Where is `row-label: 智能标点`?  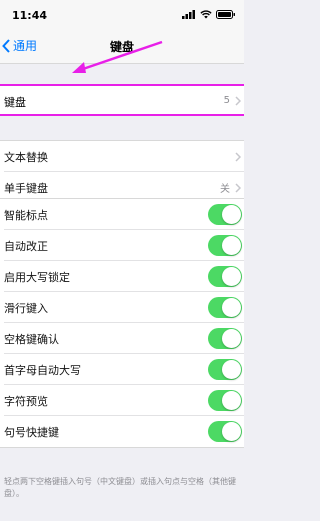 row-label: 智能标点 is located at coordinates (26, 215).